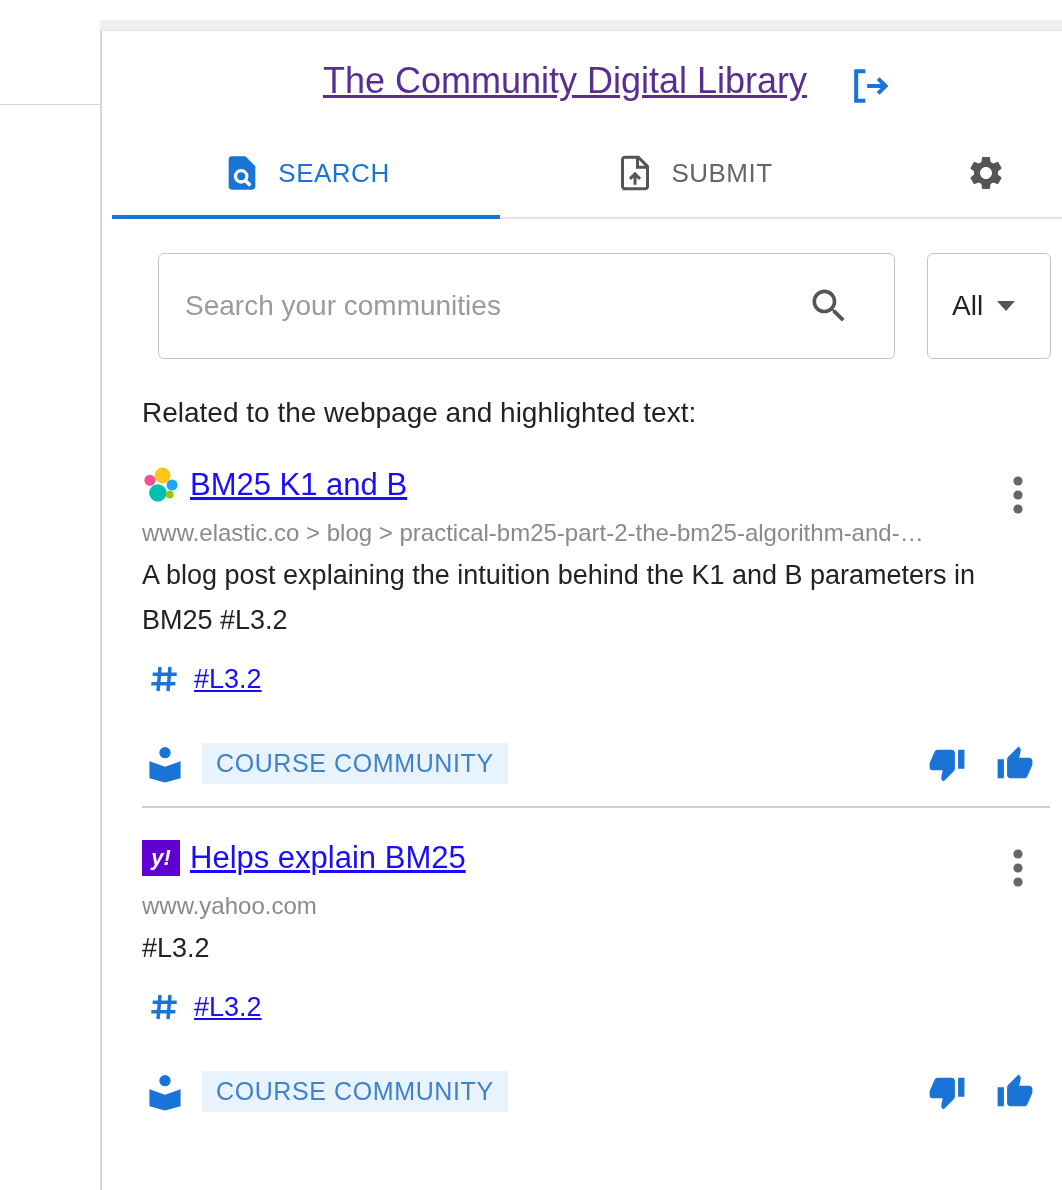 The height and width of the screenshot is (1190, 1062). What do you see at coordinates (559, 598) in the screenshot?
I see `result-description: A blog post explaining the intuition behind the K1 and B parameters in BM25 #L3.2` at bounding box center [559, 598].